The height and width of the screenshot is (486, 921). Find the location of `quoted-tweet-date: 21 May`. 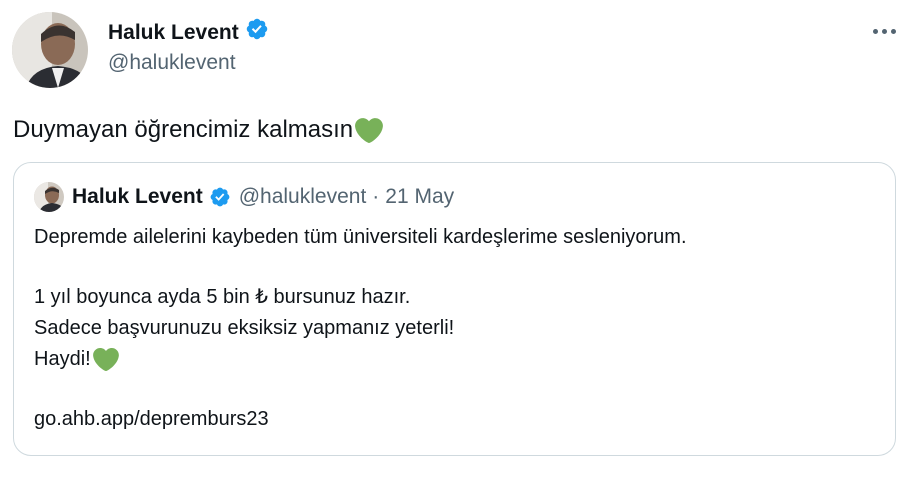

quoted-tweet-date: 21 May is located at coordinates (419, 197).